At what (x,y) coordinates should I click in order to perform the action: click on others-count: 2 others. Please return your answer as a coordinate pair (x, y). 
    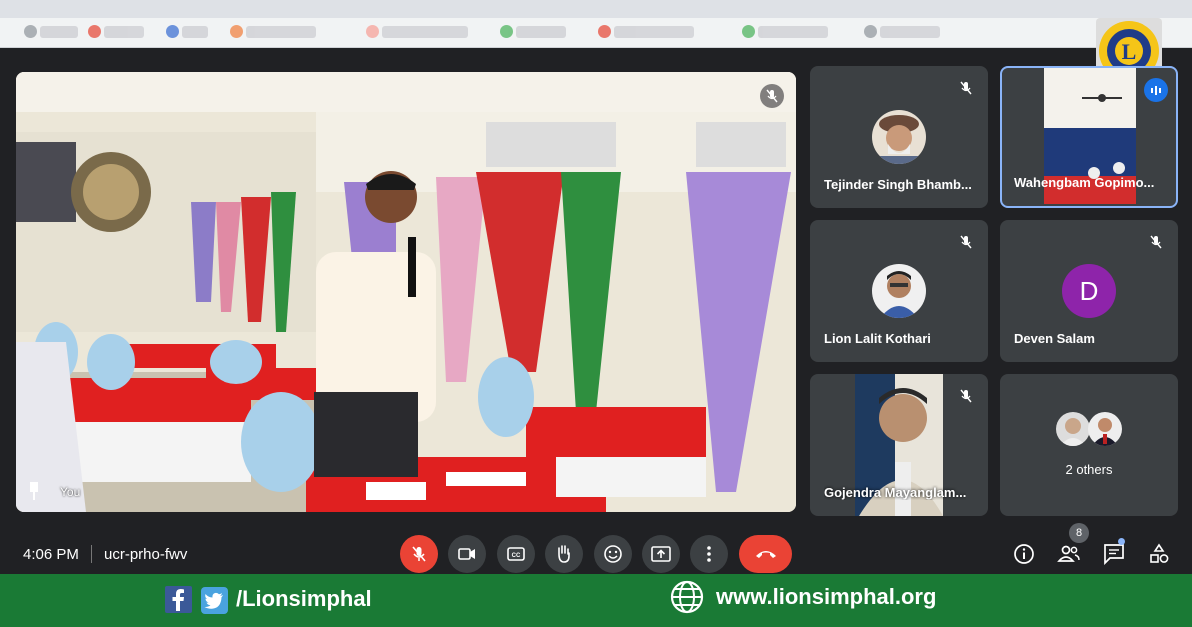
    Looking at the image, I should click on (1089, 469).